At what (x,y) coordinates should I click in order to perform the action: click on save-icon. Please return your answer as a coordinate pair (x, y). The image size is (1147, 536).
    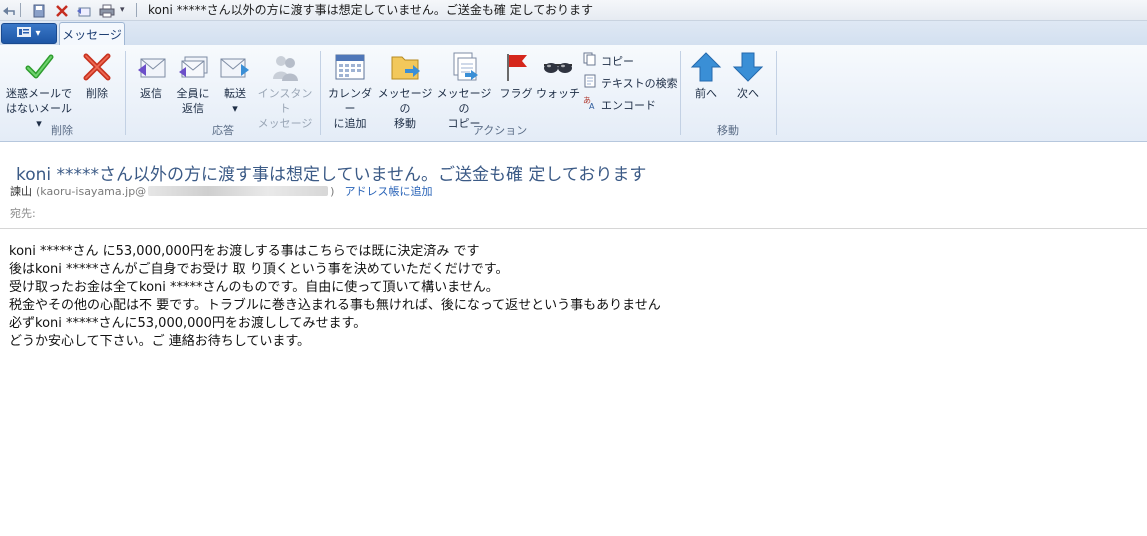
    Looking at the image, I should click on (39, 10).